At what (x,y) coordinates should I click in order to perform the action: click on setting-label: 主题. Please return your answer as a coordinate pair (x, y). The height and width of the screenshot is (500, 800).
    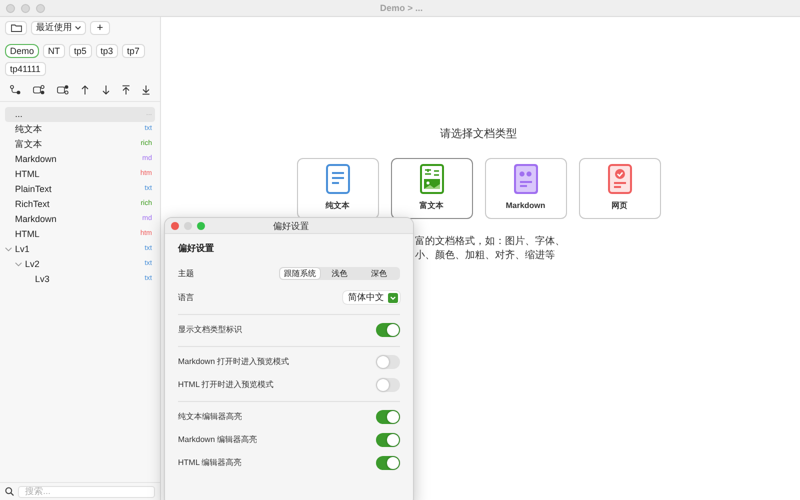
    Looking at the image, I should click on (186, 274).